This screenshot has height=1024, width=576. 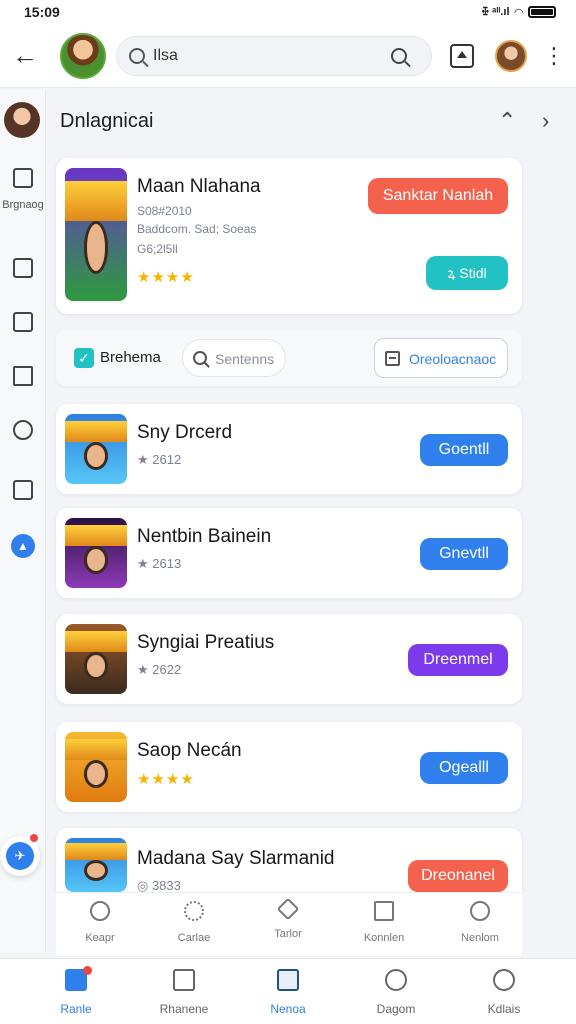 What do you see at coordinates (554, 56) in the screenshot?
I see `more-options-icon: ⋮` at bounding box center [554, 56].